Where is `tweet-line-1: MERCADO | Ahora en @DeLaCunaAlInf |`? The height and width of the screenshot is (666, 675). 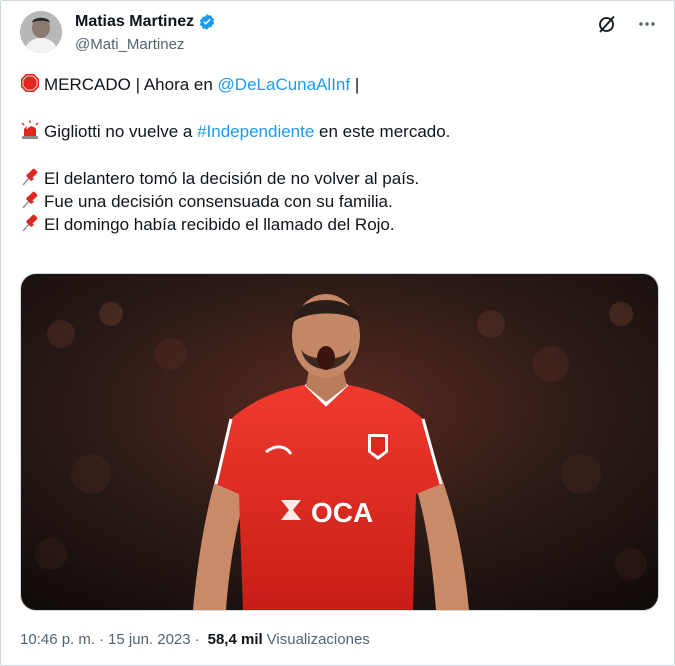
tweet-line-1: MERCADO | Ahora en @DeLaCunaAlInf | is located at coordinates (340, 84).